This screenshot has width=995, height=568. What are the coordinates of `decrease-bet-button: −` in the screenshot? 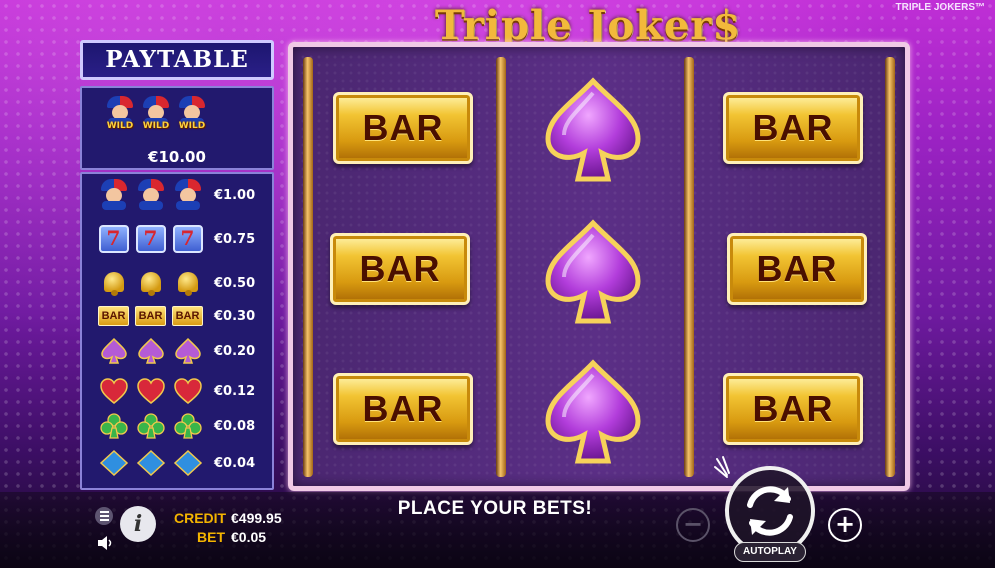 It's located at (693, 525).